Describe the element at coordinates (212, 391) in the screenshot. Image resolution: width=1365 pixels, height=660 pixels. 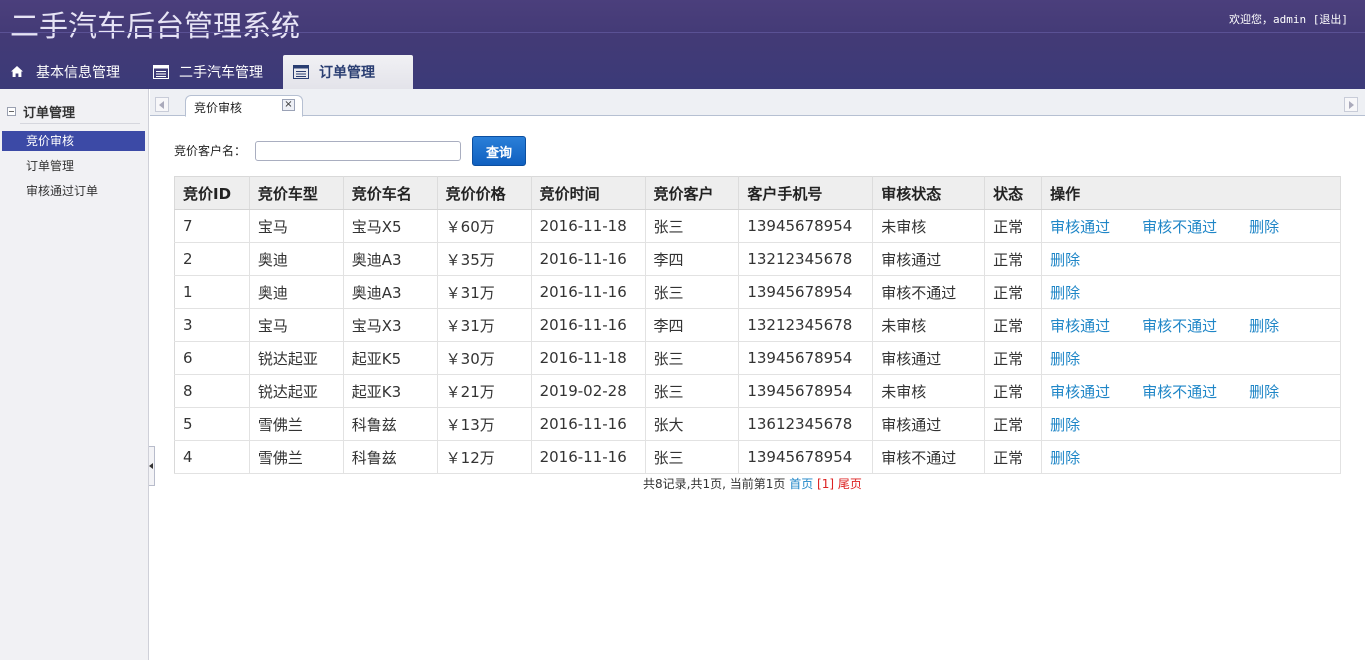
I see `bid-id-cell: 8` at that location.